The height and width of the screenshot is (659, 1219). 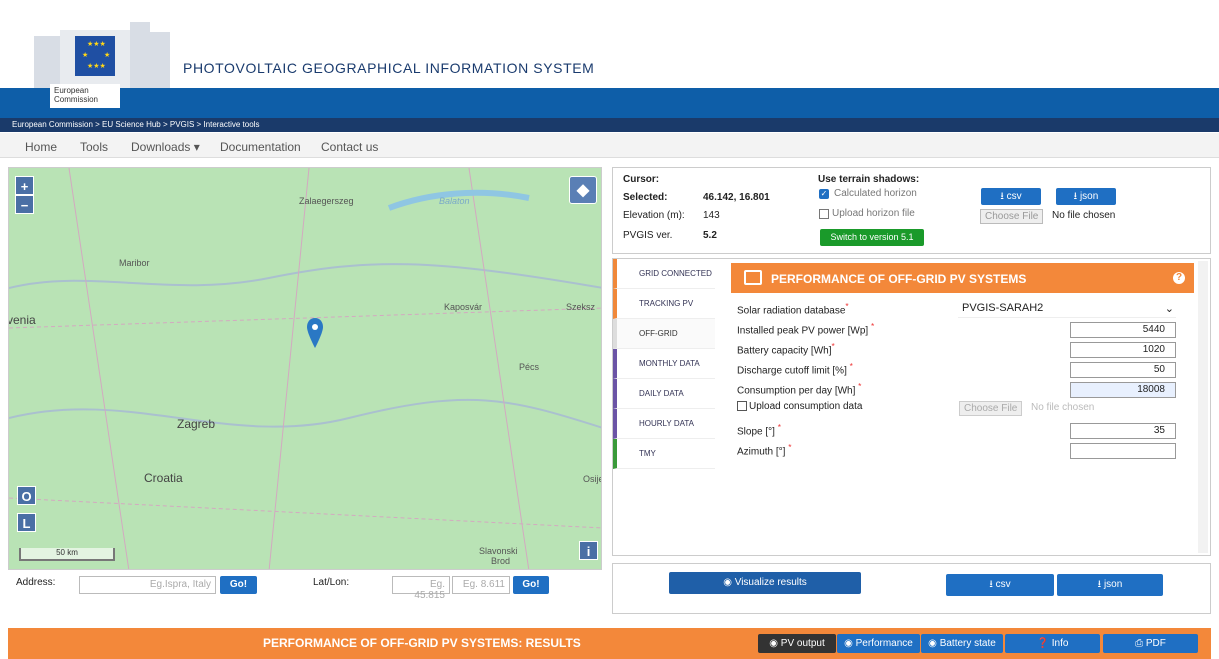 I want to click on horizon-choose-file-button: Choose File, so click(x=1012, y=216).